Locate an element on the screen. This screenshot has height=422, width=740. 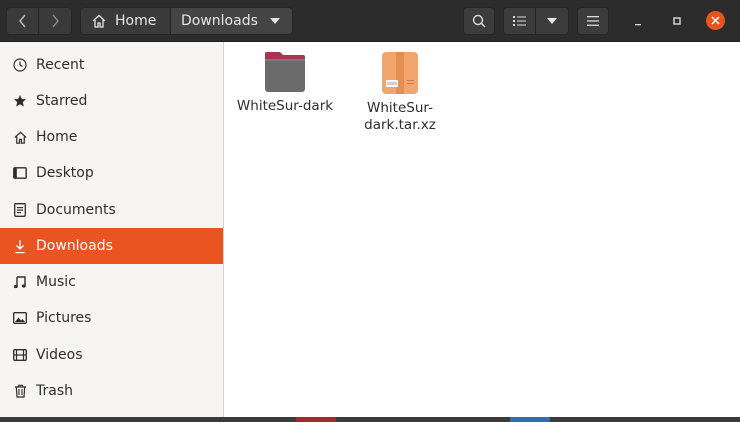
minimize-button is located at coordinates (638, 21).